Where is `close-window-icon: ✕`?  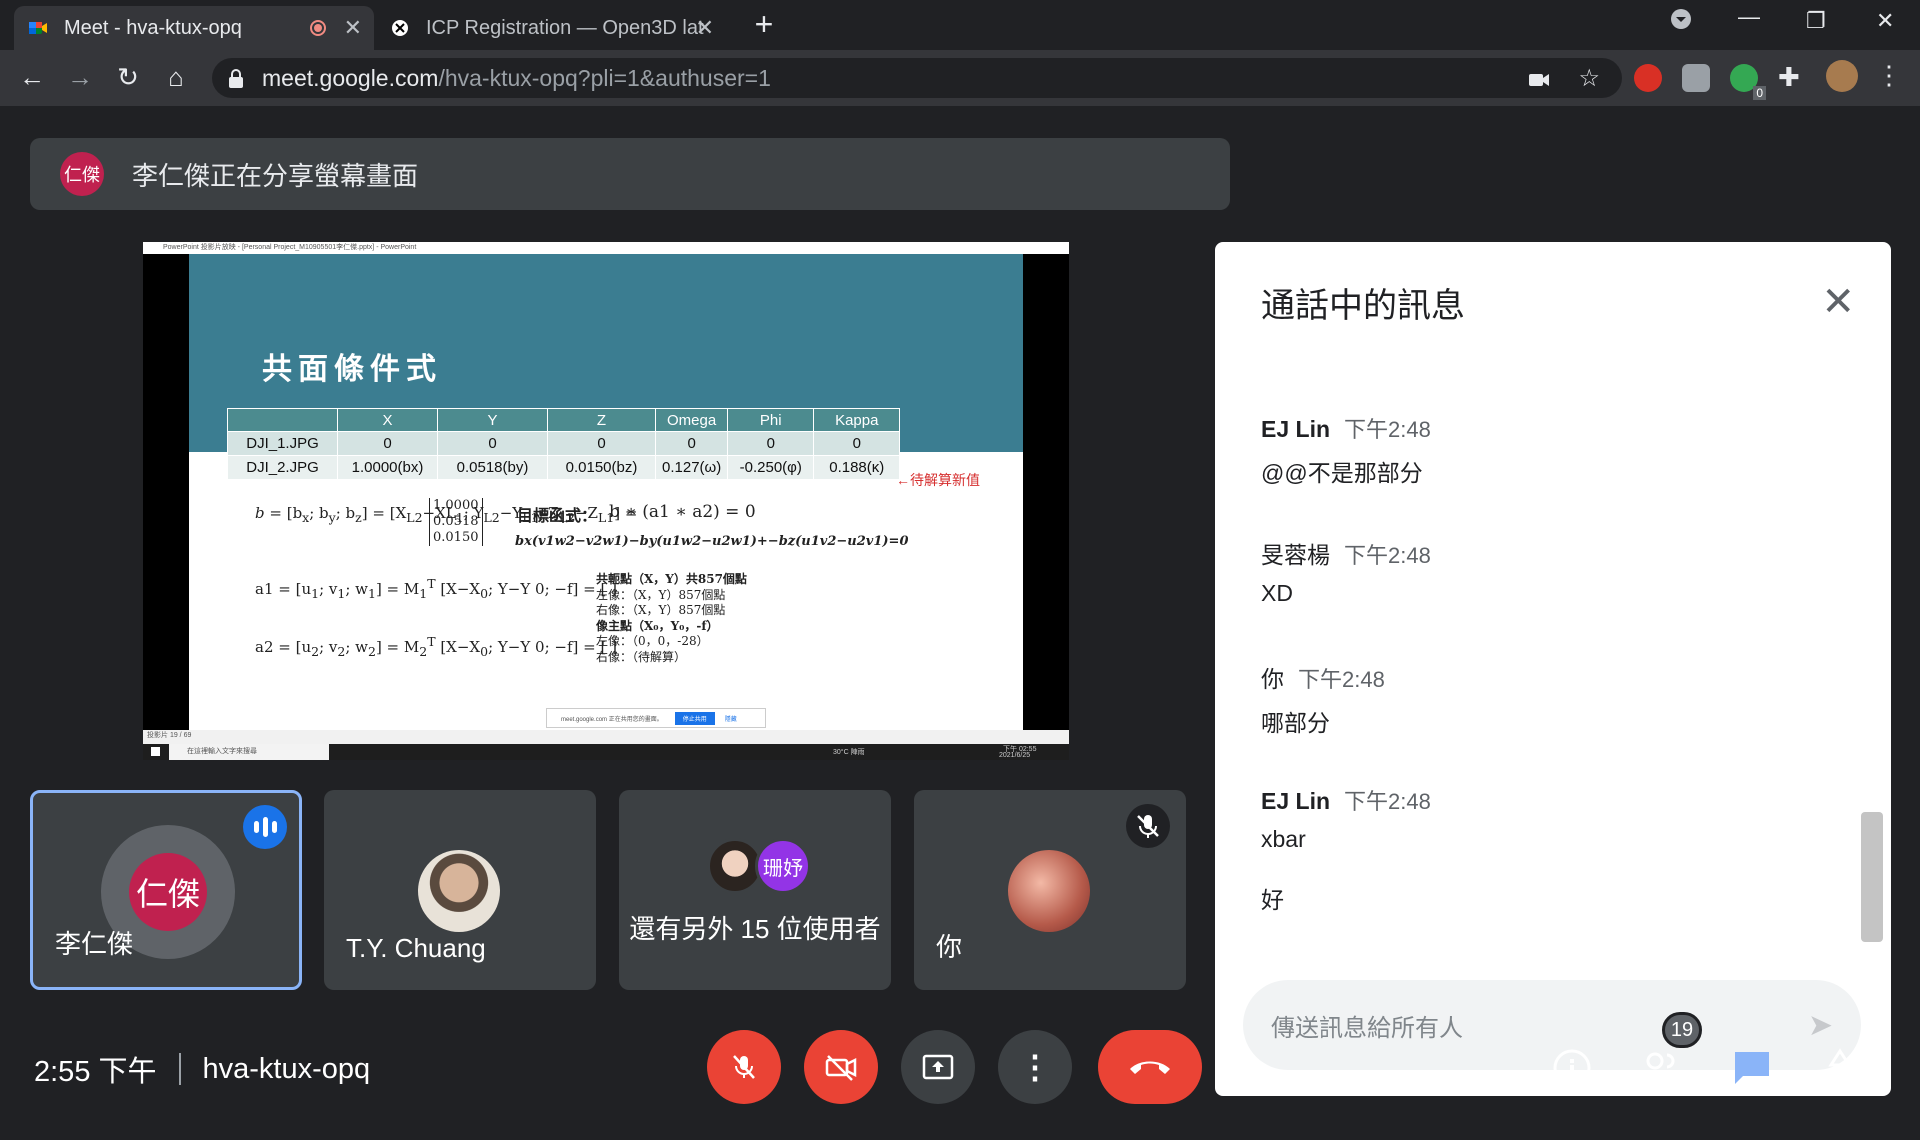 close-window-icon: ✕ is located at coordinates (1885, 21).